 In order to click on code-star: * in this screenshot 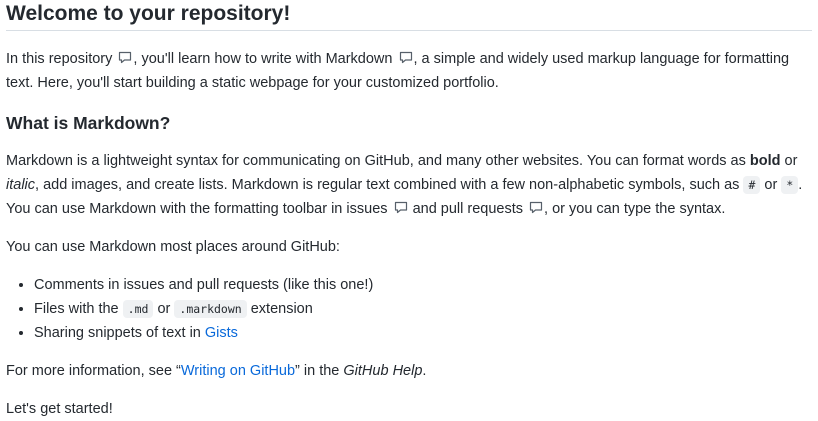, I will do `click(790, 185)`.